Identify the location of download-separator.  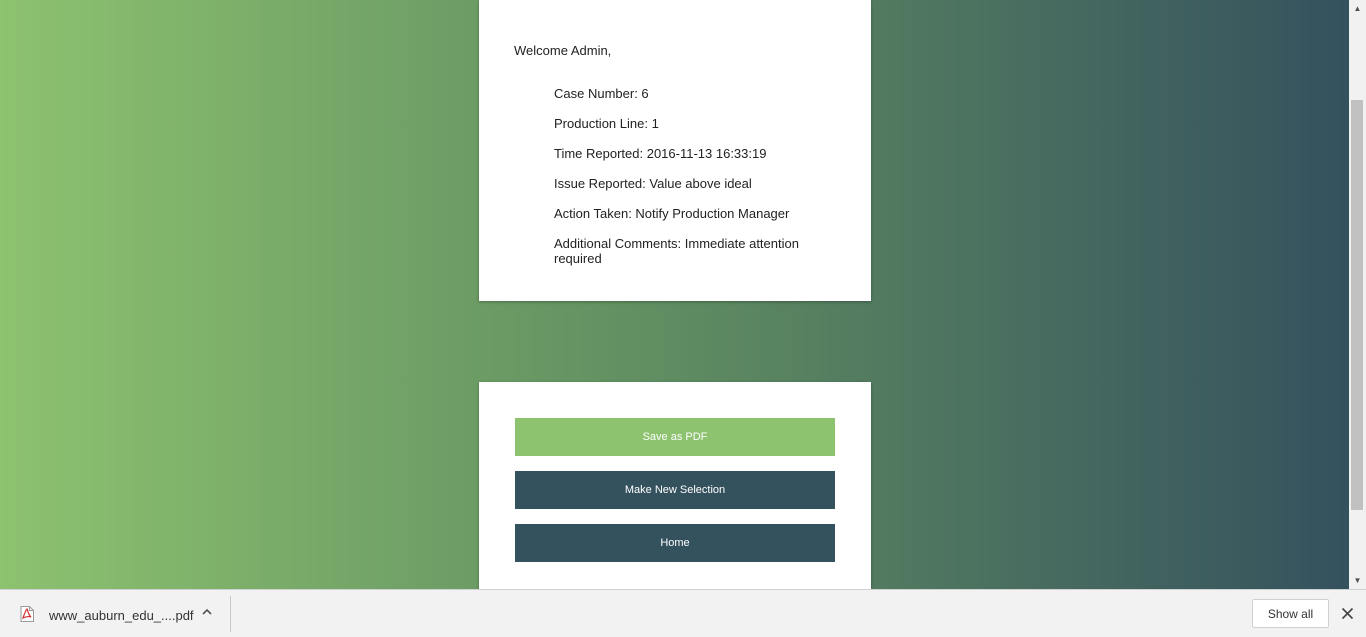
(230, 614).